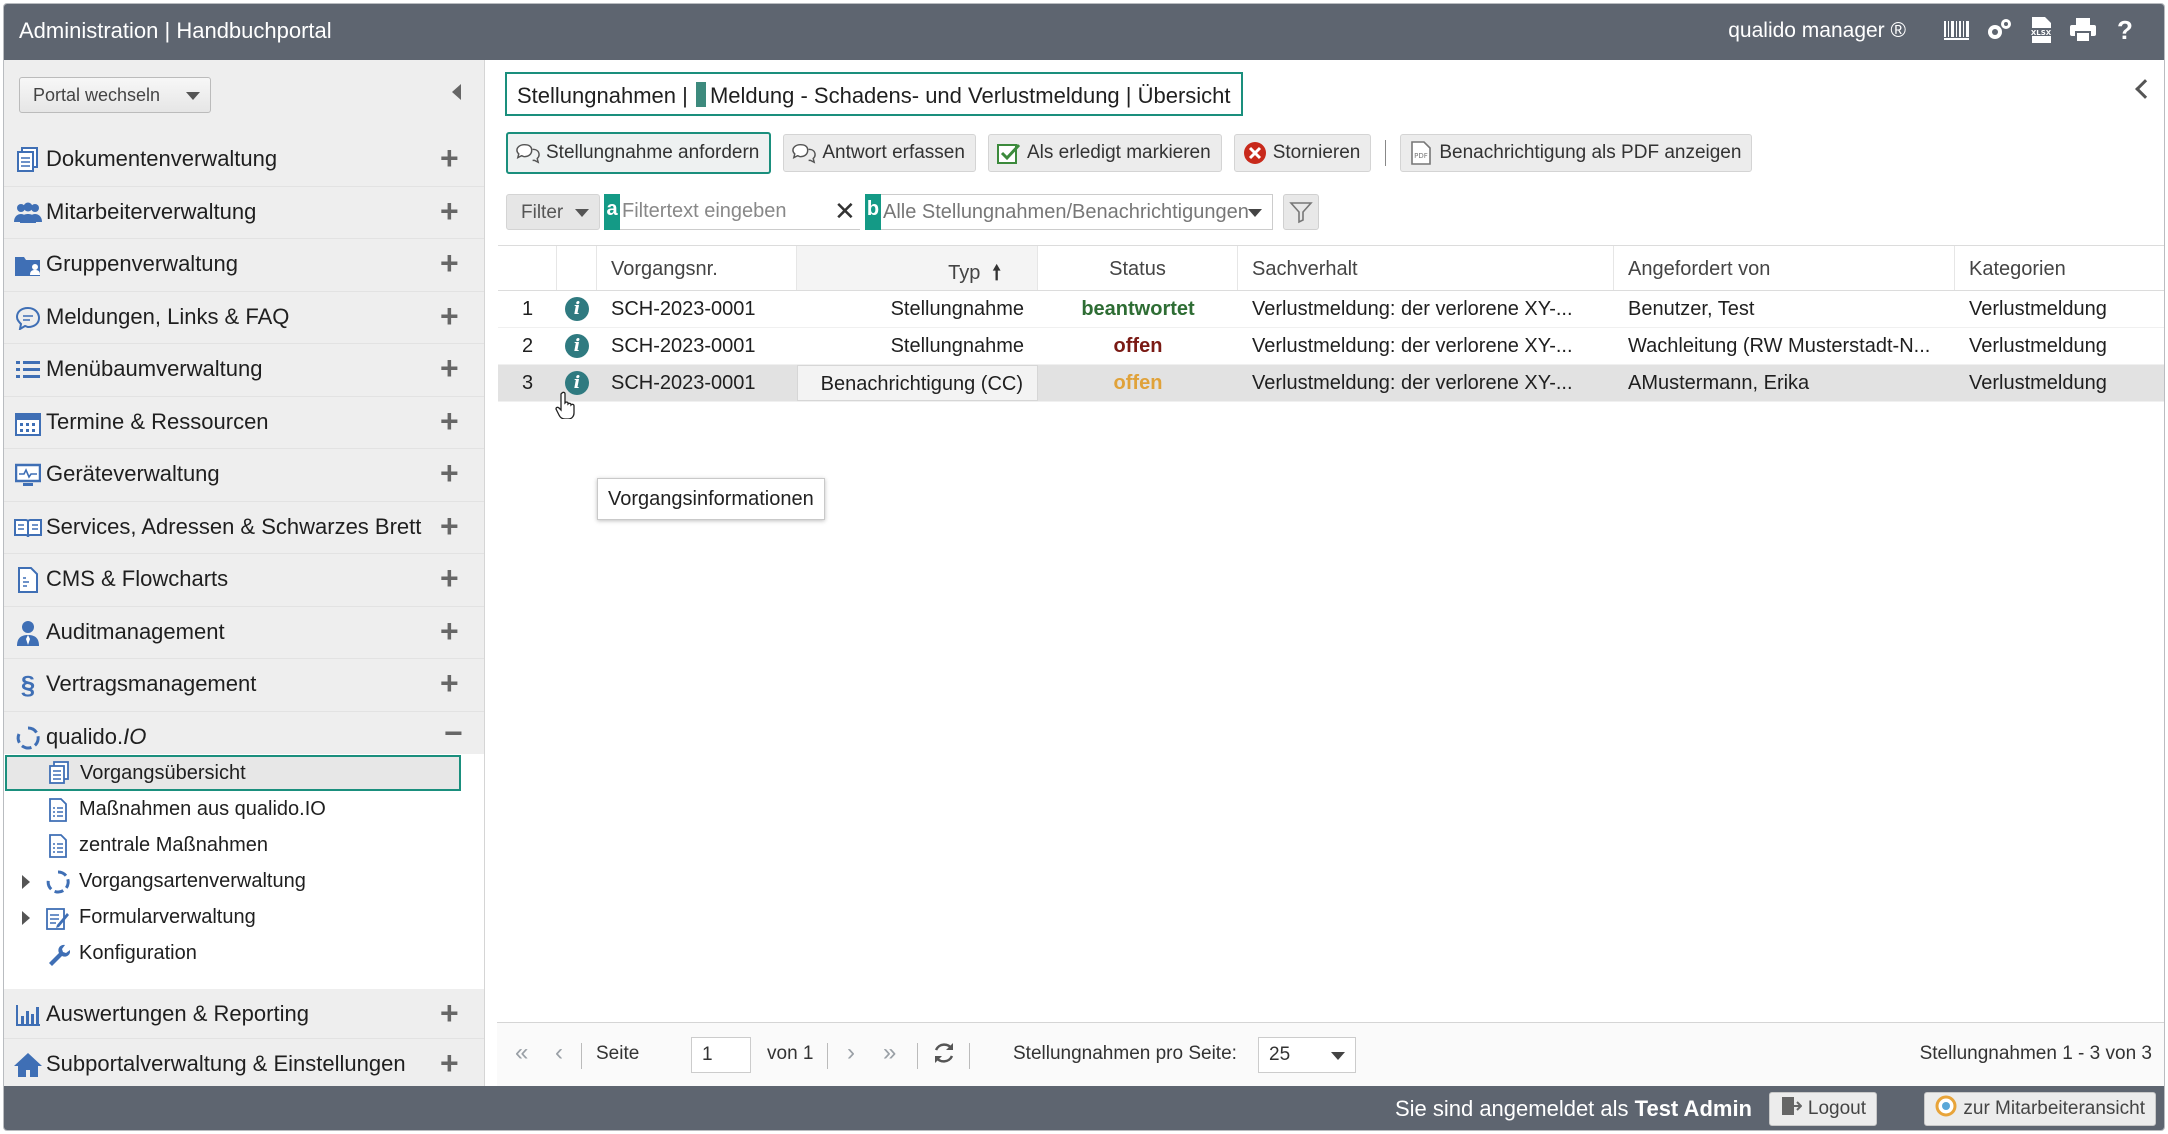  Describe the element at coordinates (233, 773) in the screenshot. I see `sidebar-subitem-vorgangsuebersicht: Vorgangsübersicht` at that location.